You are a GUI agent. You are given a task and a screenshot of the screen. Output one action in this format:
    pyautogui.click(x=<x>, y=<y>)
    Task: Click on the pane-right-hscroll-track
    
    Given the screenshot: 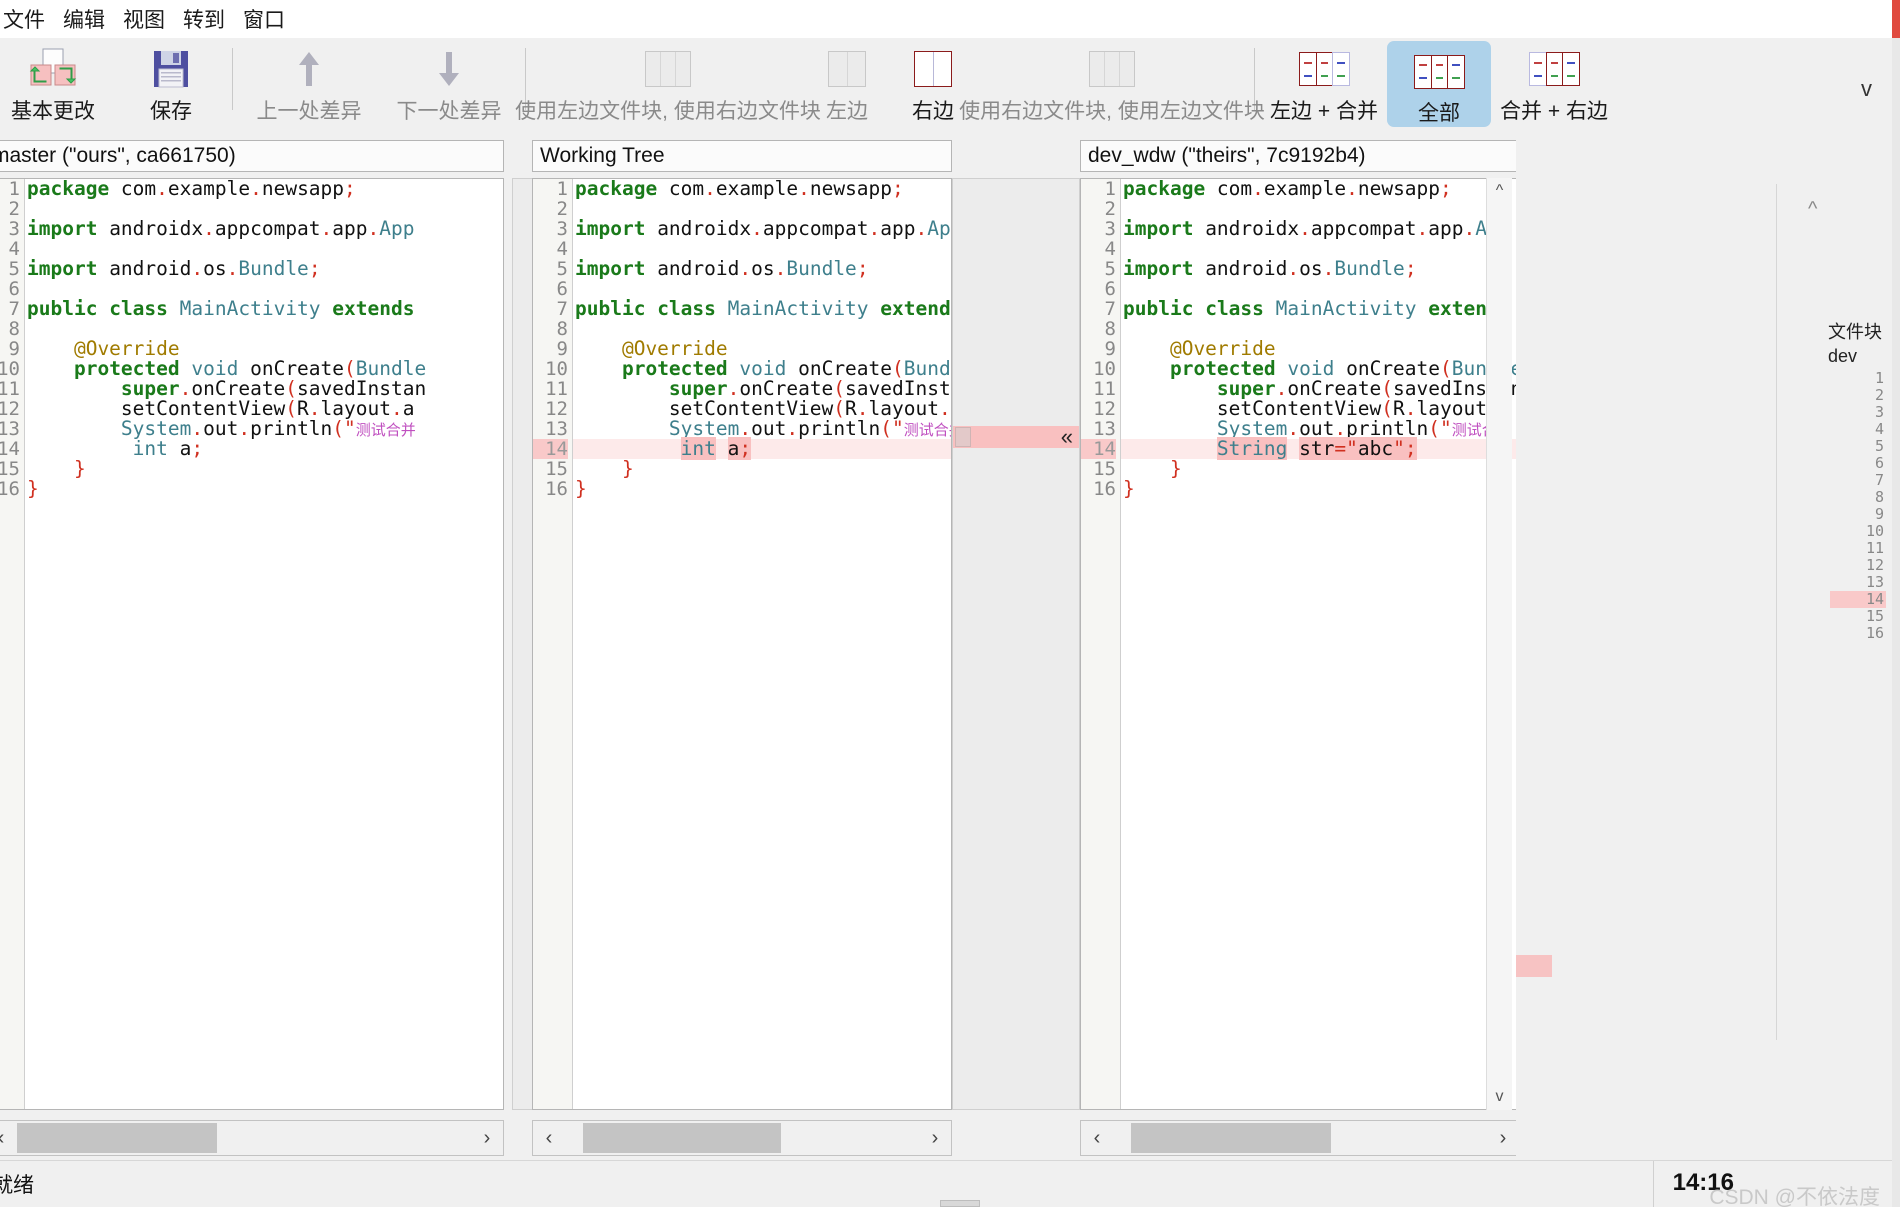 What is the action you would take?
    pyautogui.click(x=1300, y=1138)
    